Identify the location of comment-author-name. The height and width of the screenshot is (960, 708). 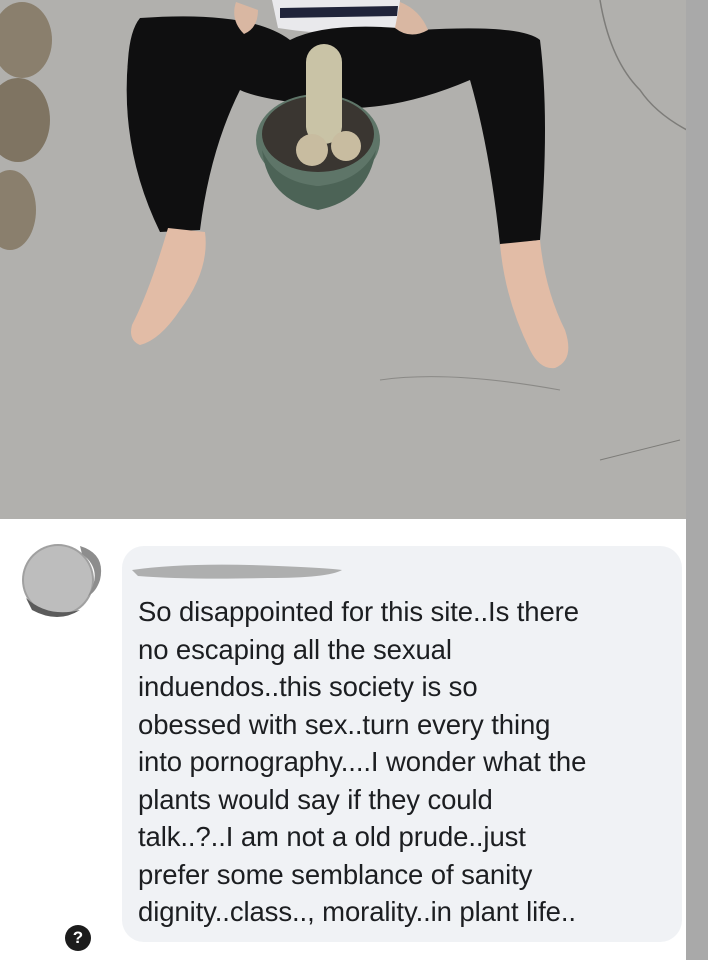
(236, 571).